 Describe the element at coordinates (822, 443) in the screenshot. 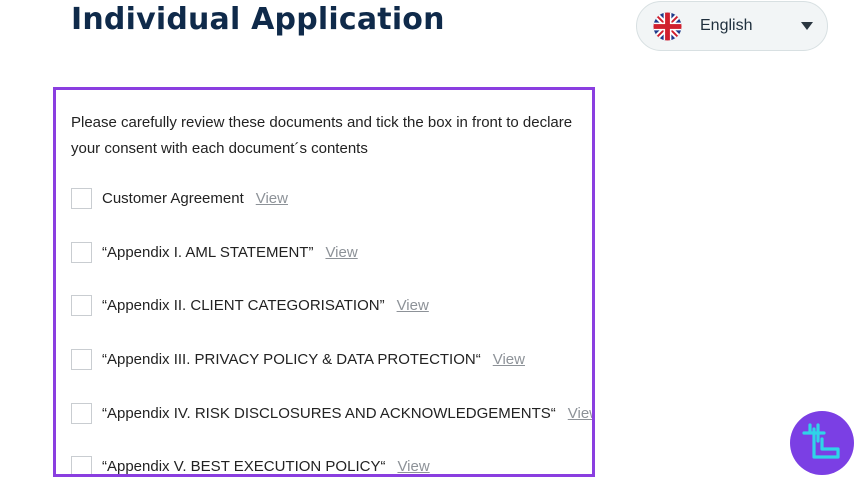

I see `brand-logo-icon` at that location.